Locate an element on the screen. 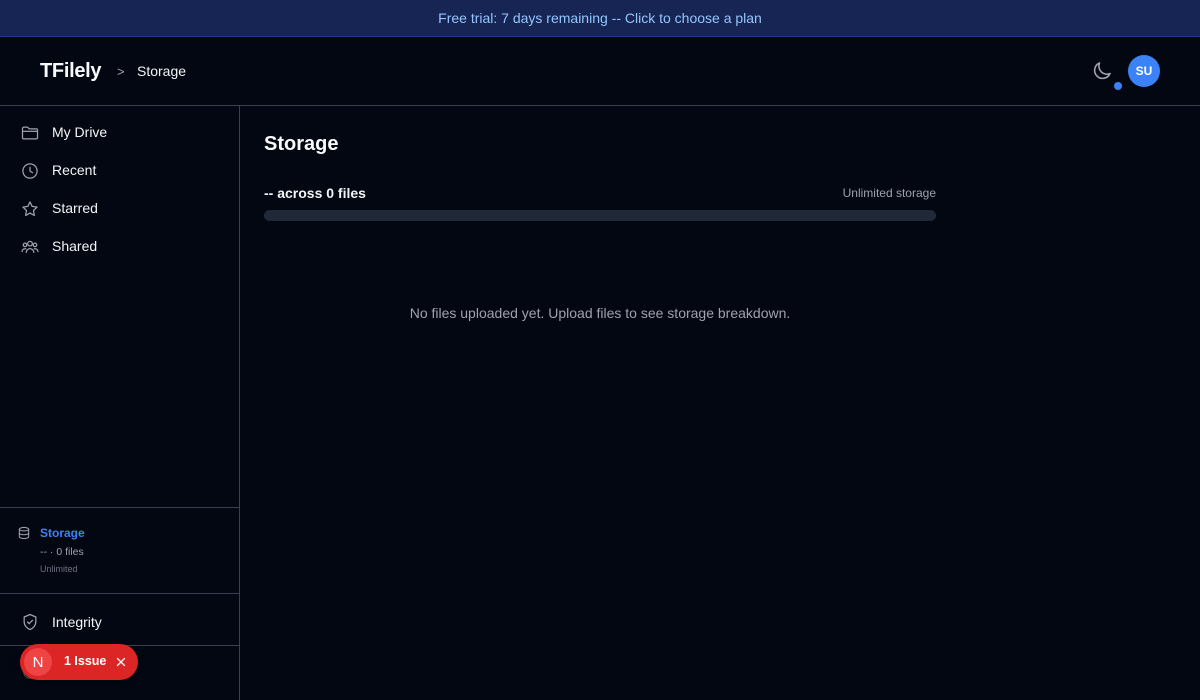  breadcrumb-current: Storage is located at coordinates (162, 71).